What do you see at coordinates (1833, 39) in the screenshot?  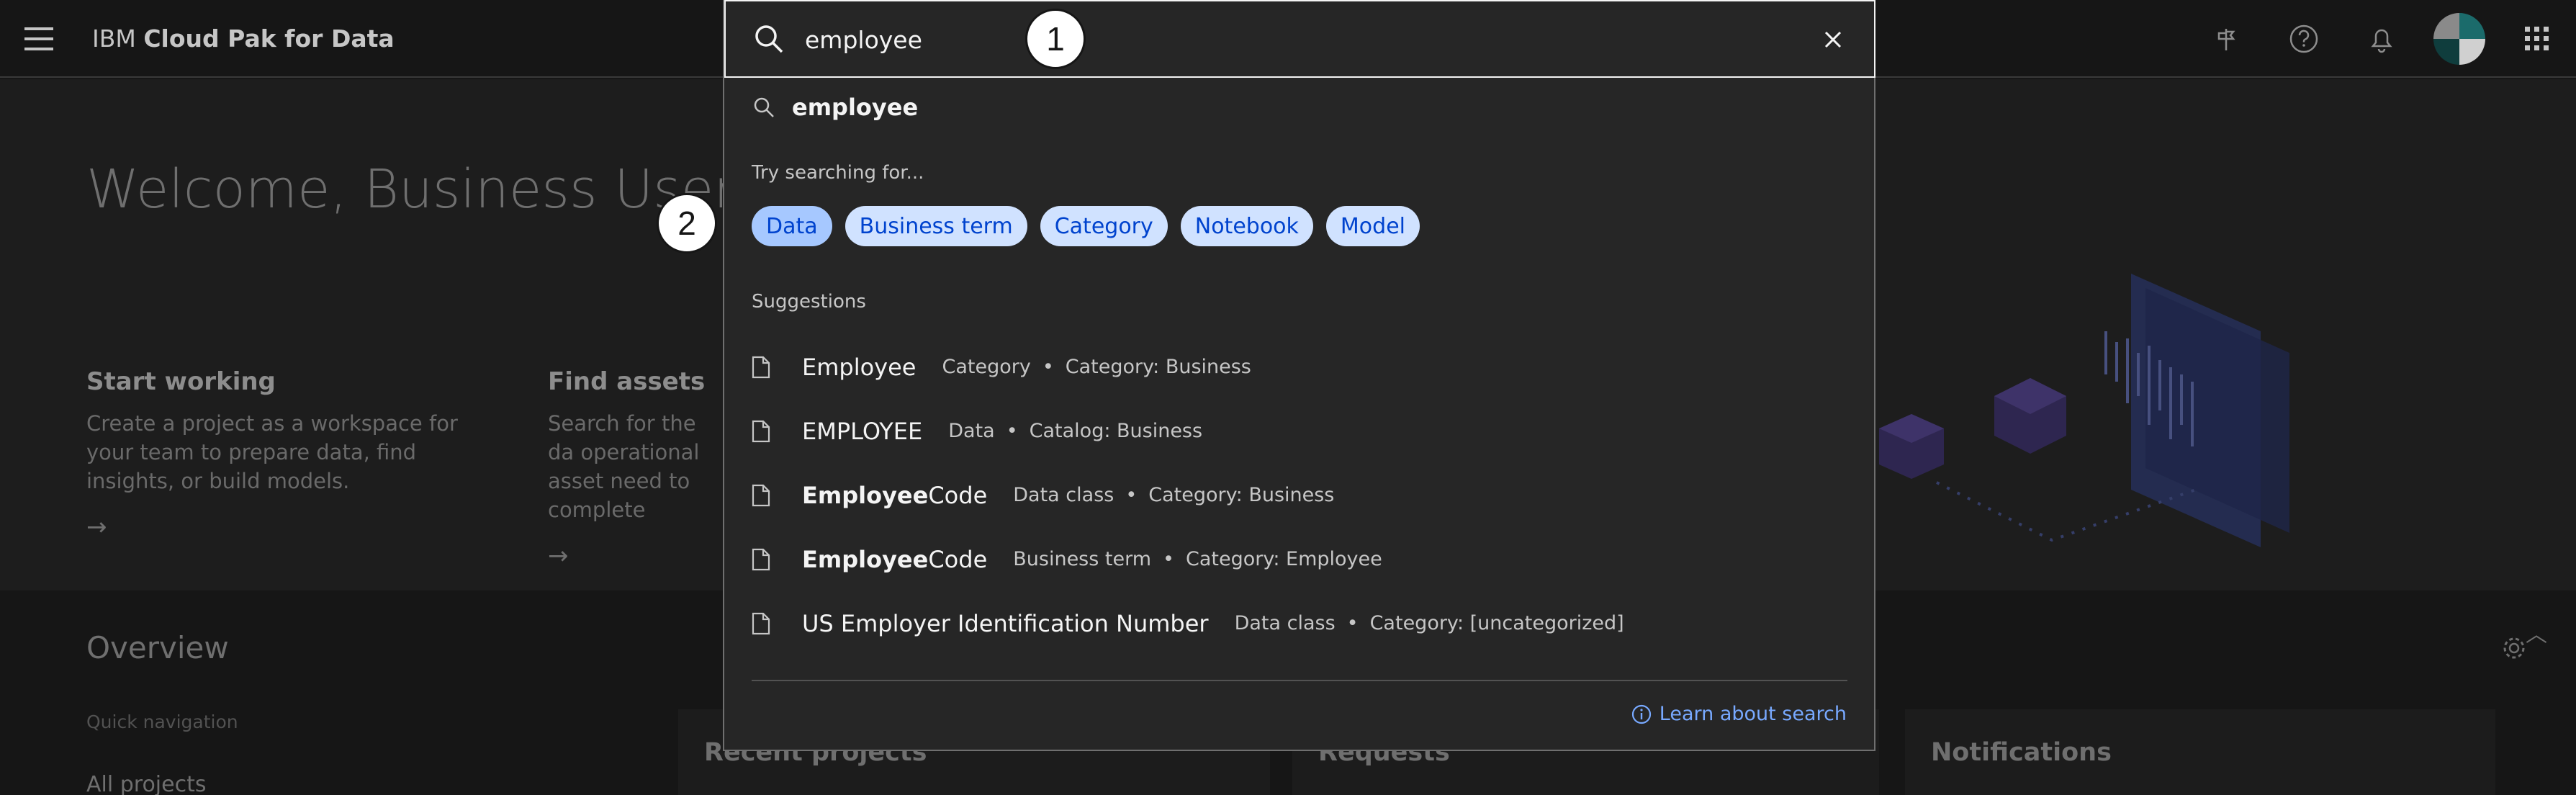 I see `close-icon` at bounding box center [1833, 39].